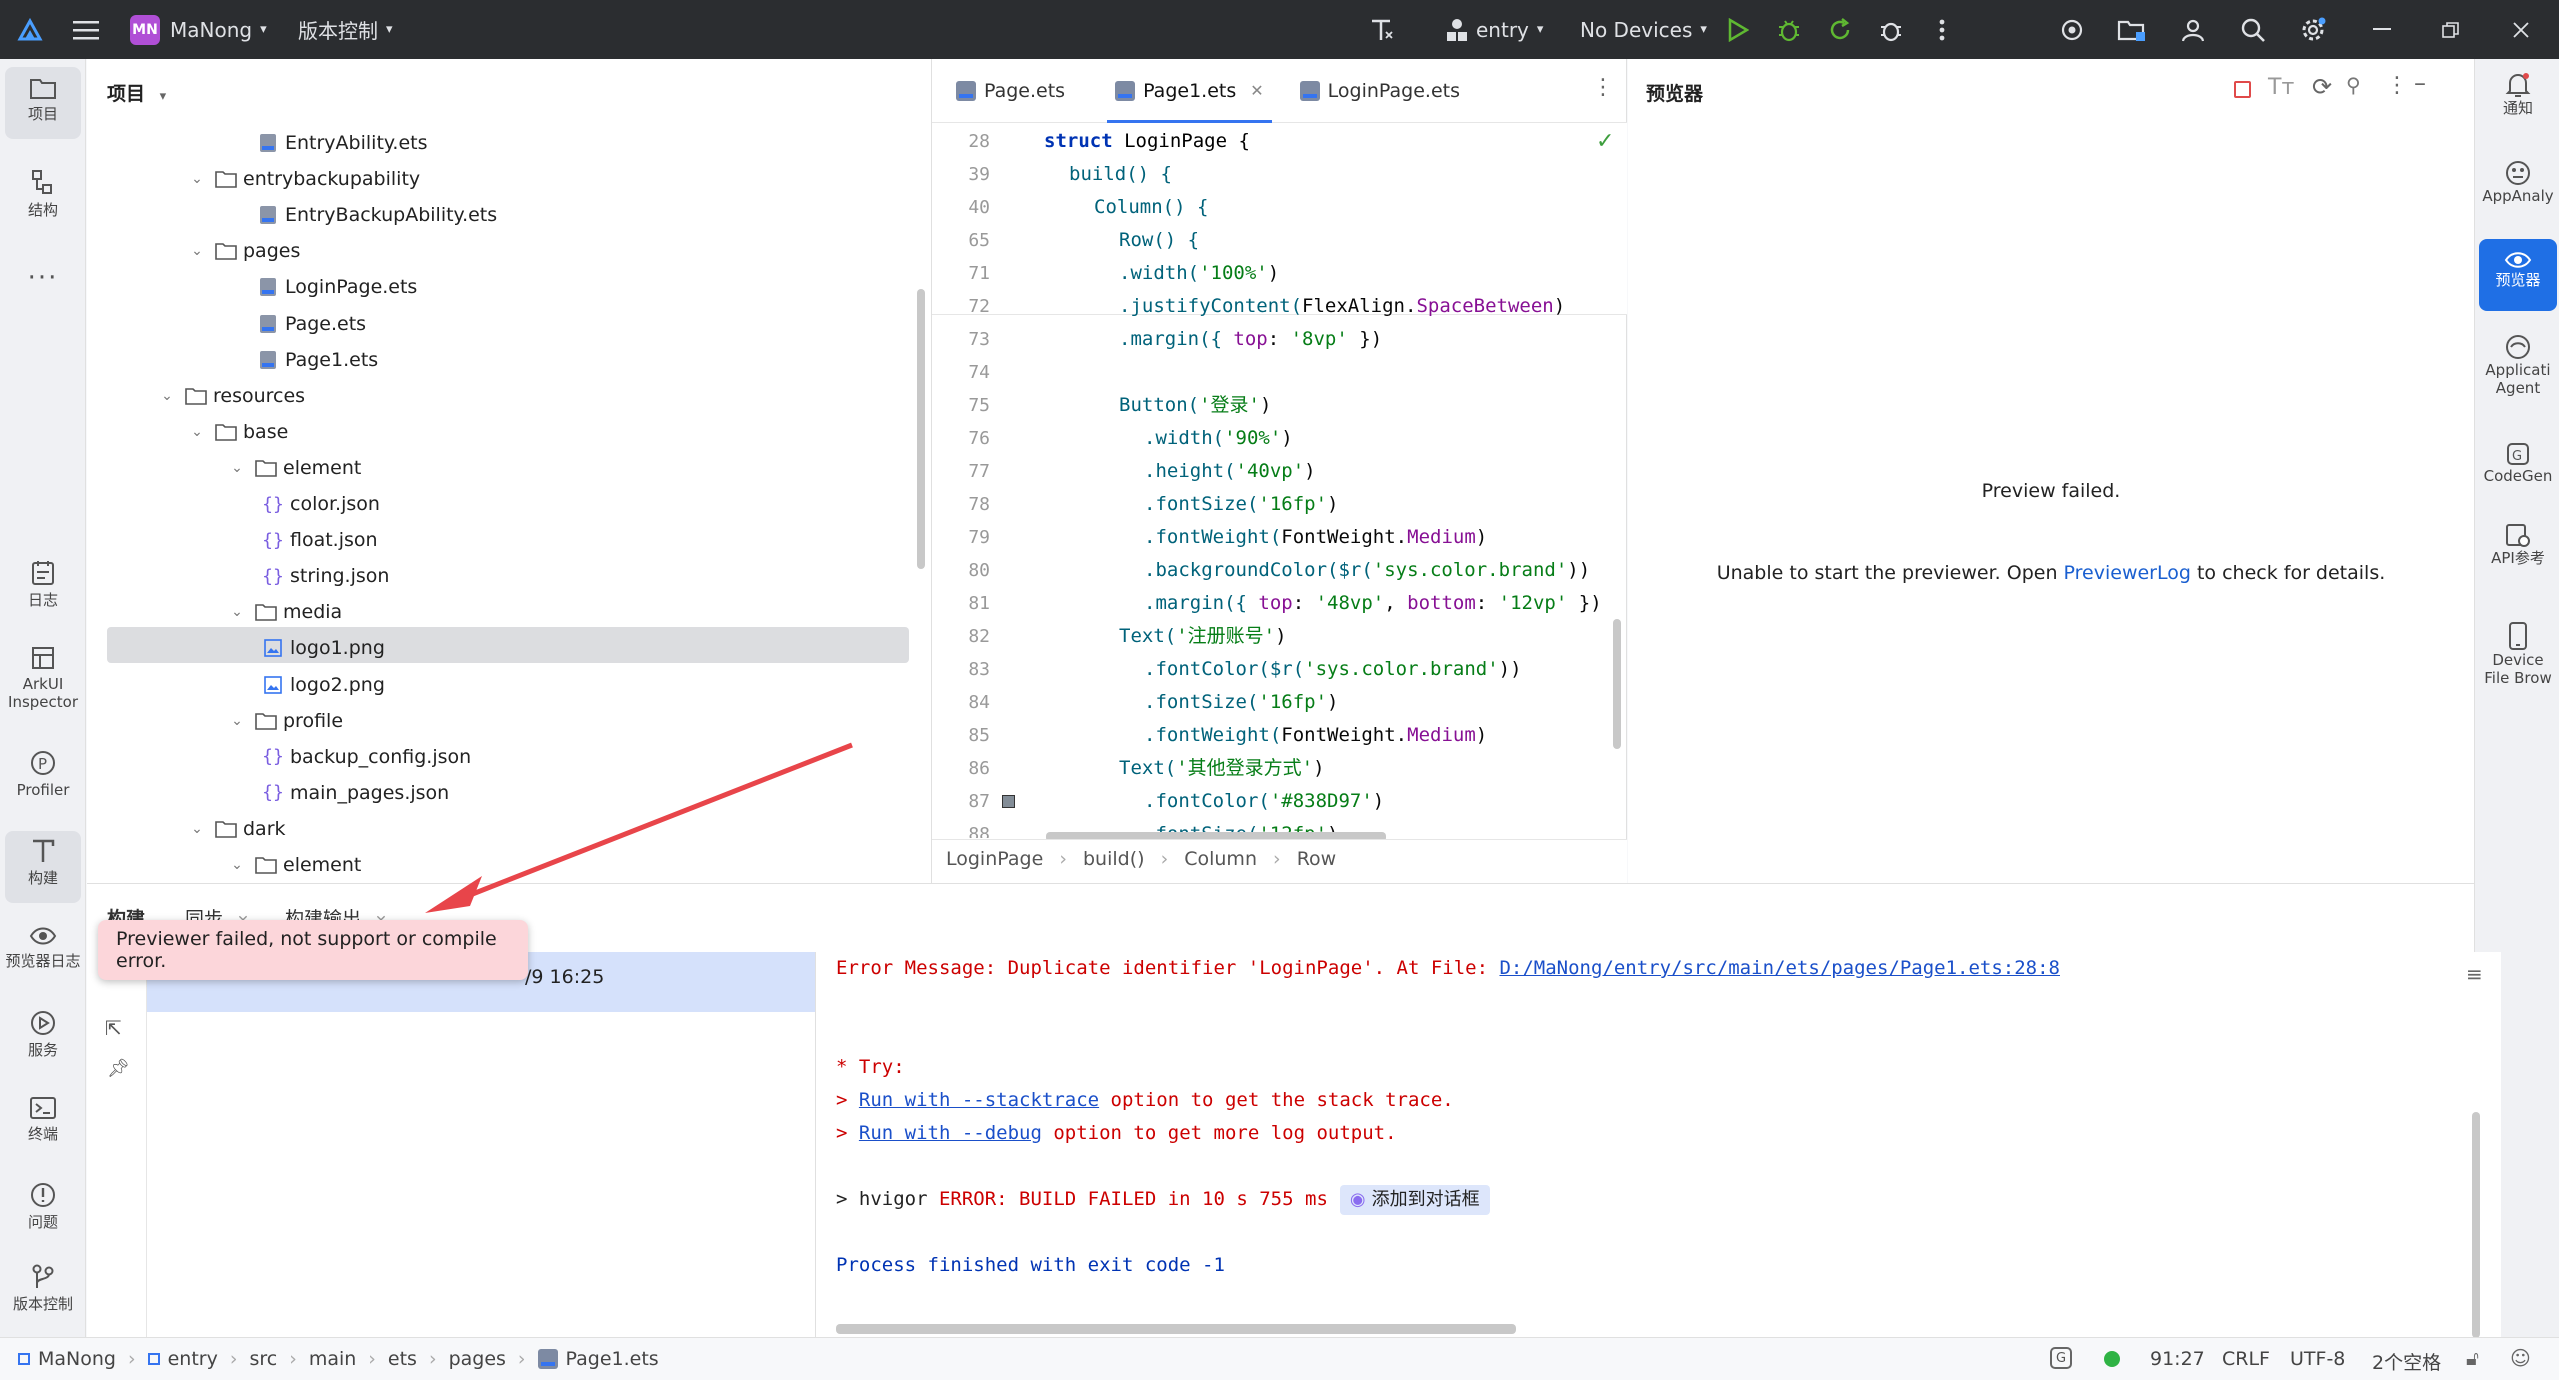  Describe the element at coordinates (2518, 376) in the screenshot. I see `tool-application-agent: Applicati Agent` at that location.